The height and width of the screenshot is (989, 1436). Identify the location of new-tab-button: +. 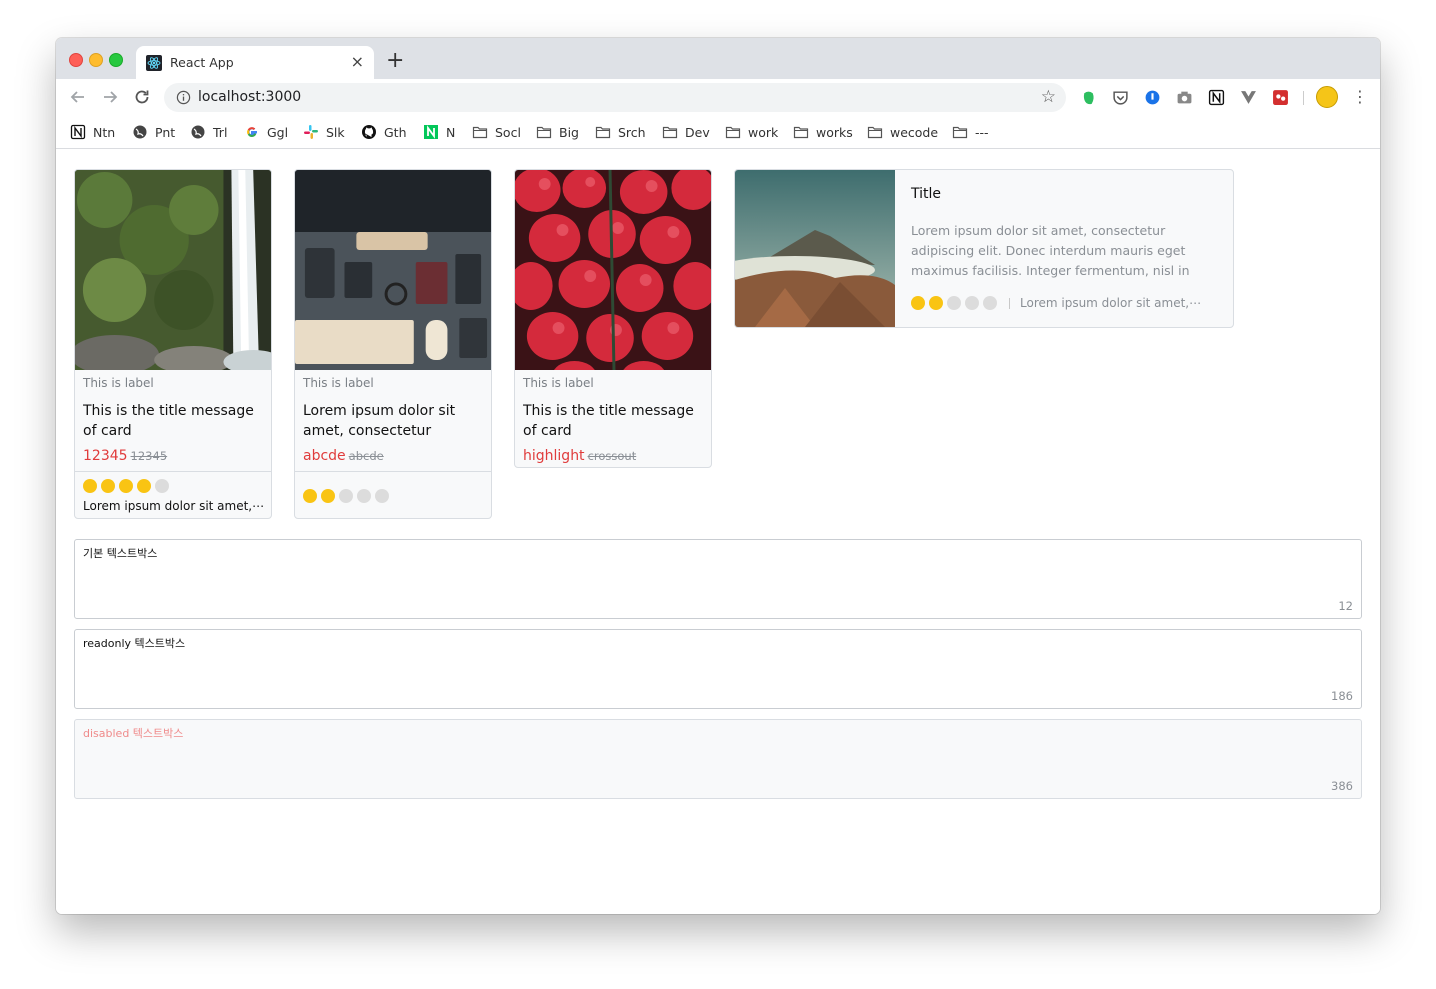
(395, 61).